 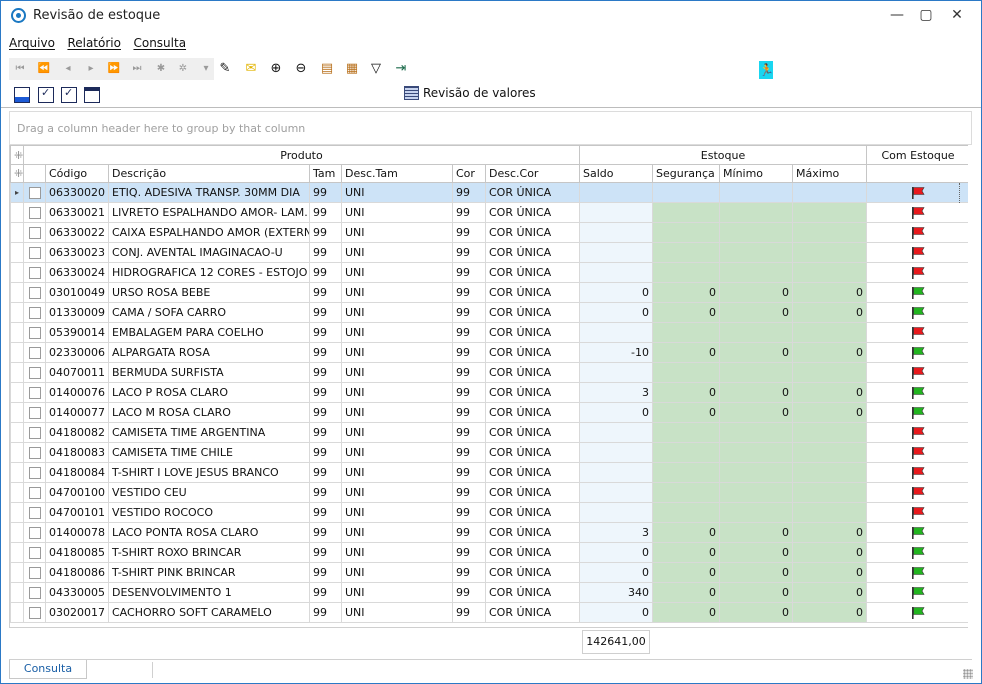 I want to click on cell-descricao: T-SHIRT I LOVE JESUS BRANCO, so click(x=209, y=472).